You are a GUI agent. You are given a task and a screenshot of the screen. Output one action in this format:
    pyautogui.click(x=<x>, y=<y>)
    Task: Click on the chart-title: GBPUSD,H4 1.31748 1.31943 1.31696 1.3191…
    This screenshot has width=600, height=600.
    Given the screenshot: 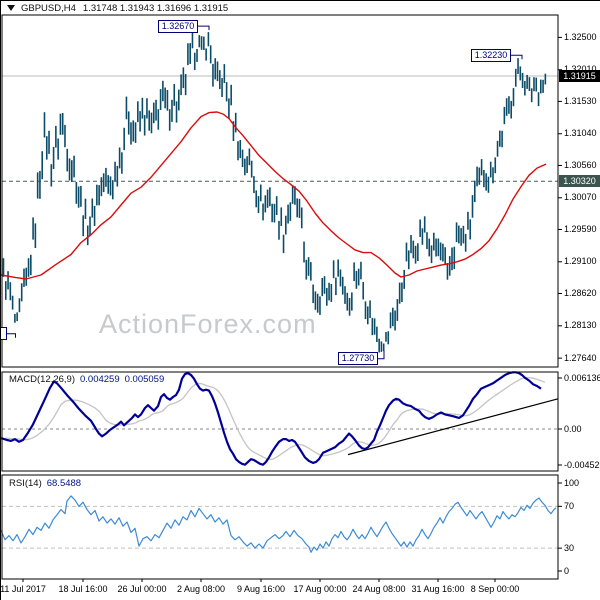 What is the action you would take?
    pyautogui.click(x=117, y=8)
    